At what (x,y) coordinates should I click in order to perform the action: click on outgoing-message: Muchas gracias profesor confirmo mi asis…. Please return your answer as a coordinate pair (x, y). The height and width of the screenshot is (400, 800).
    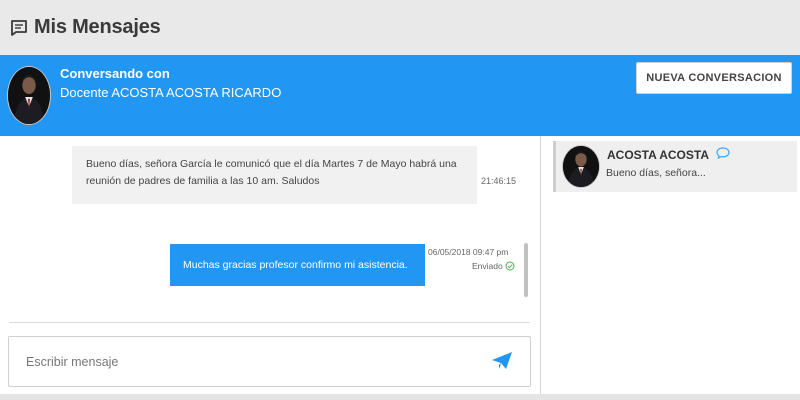
    Looking at the image, I should click on (297, 265).